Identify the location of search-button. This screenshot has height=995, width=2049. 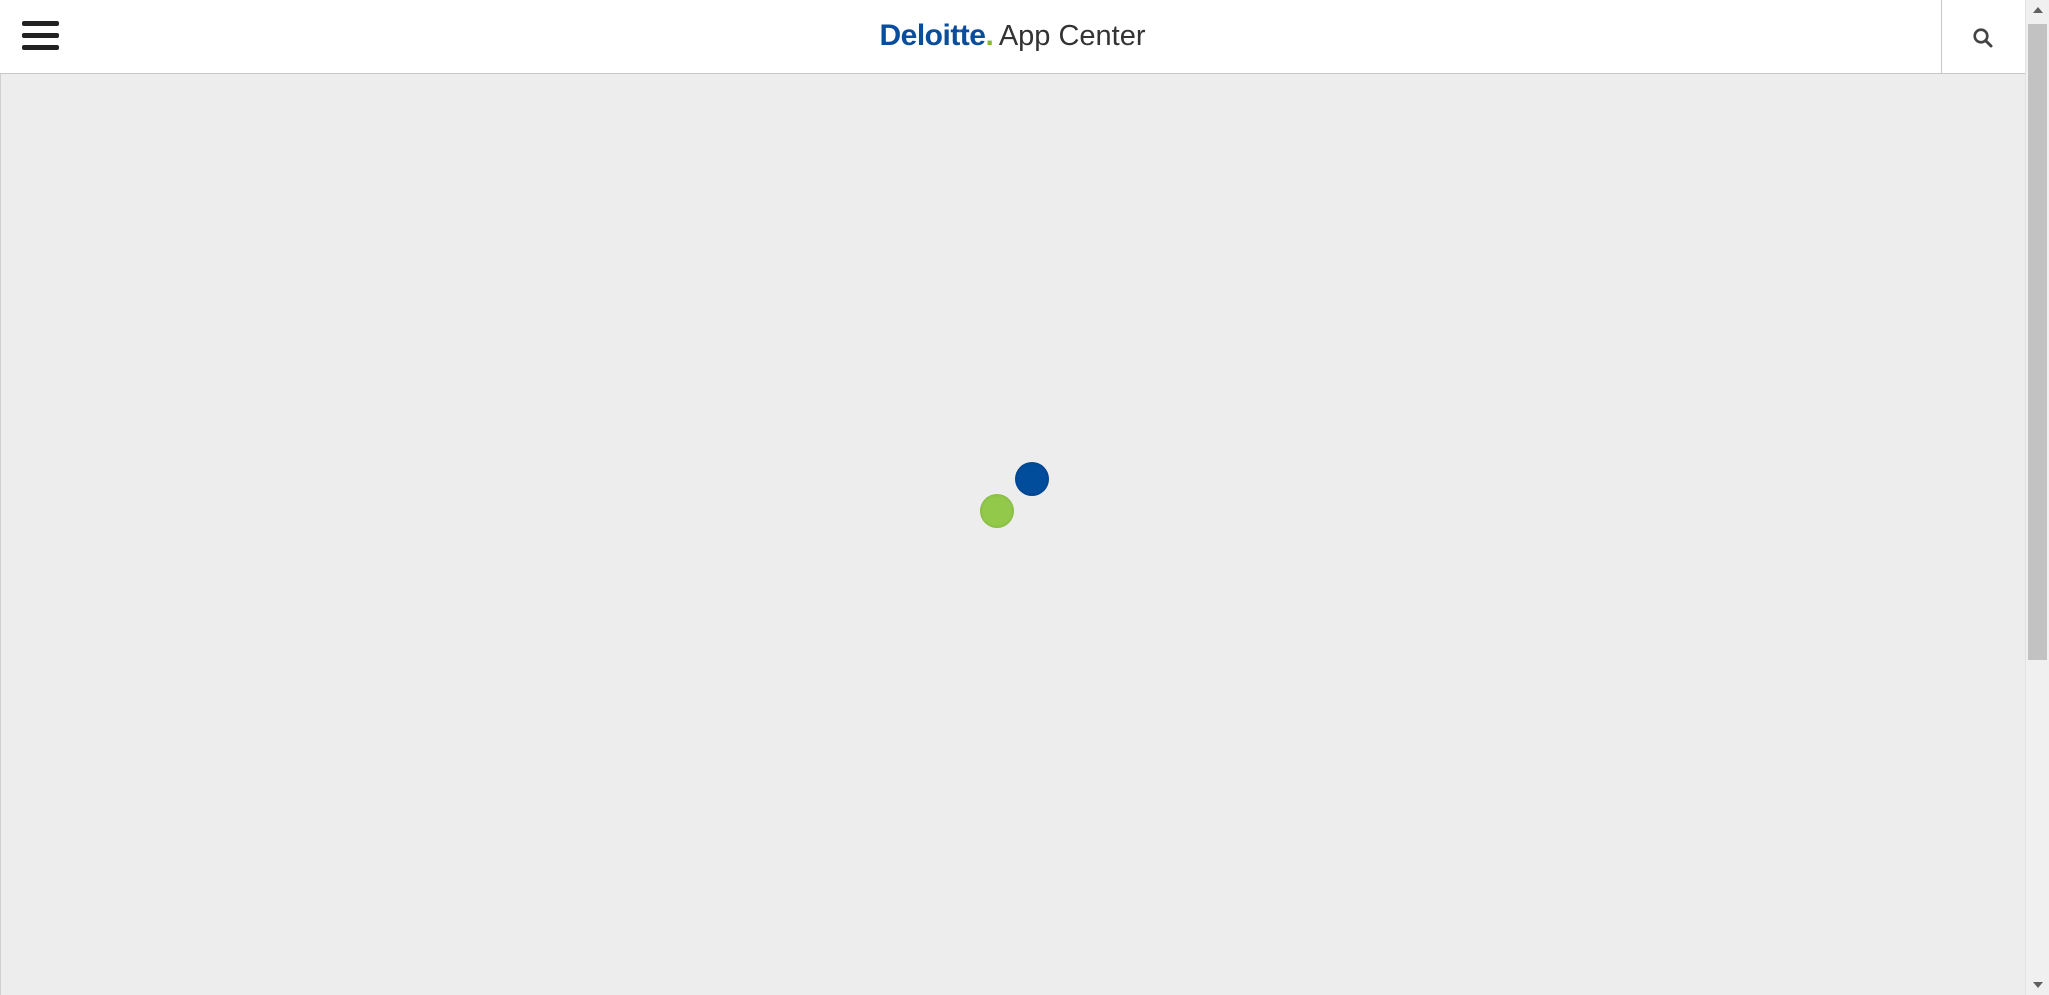
(1983, 37).